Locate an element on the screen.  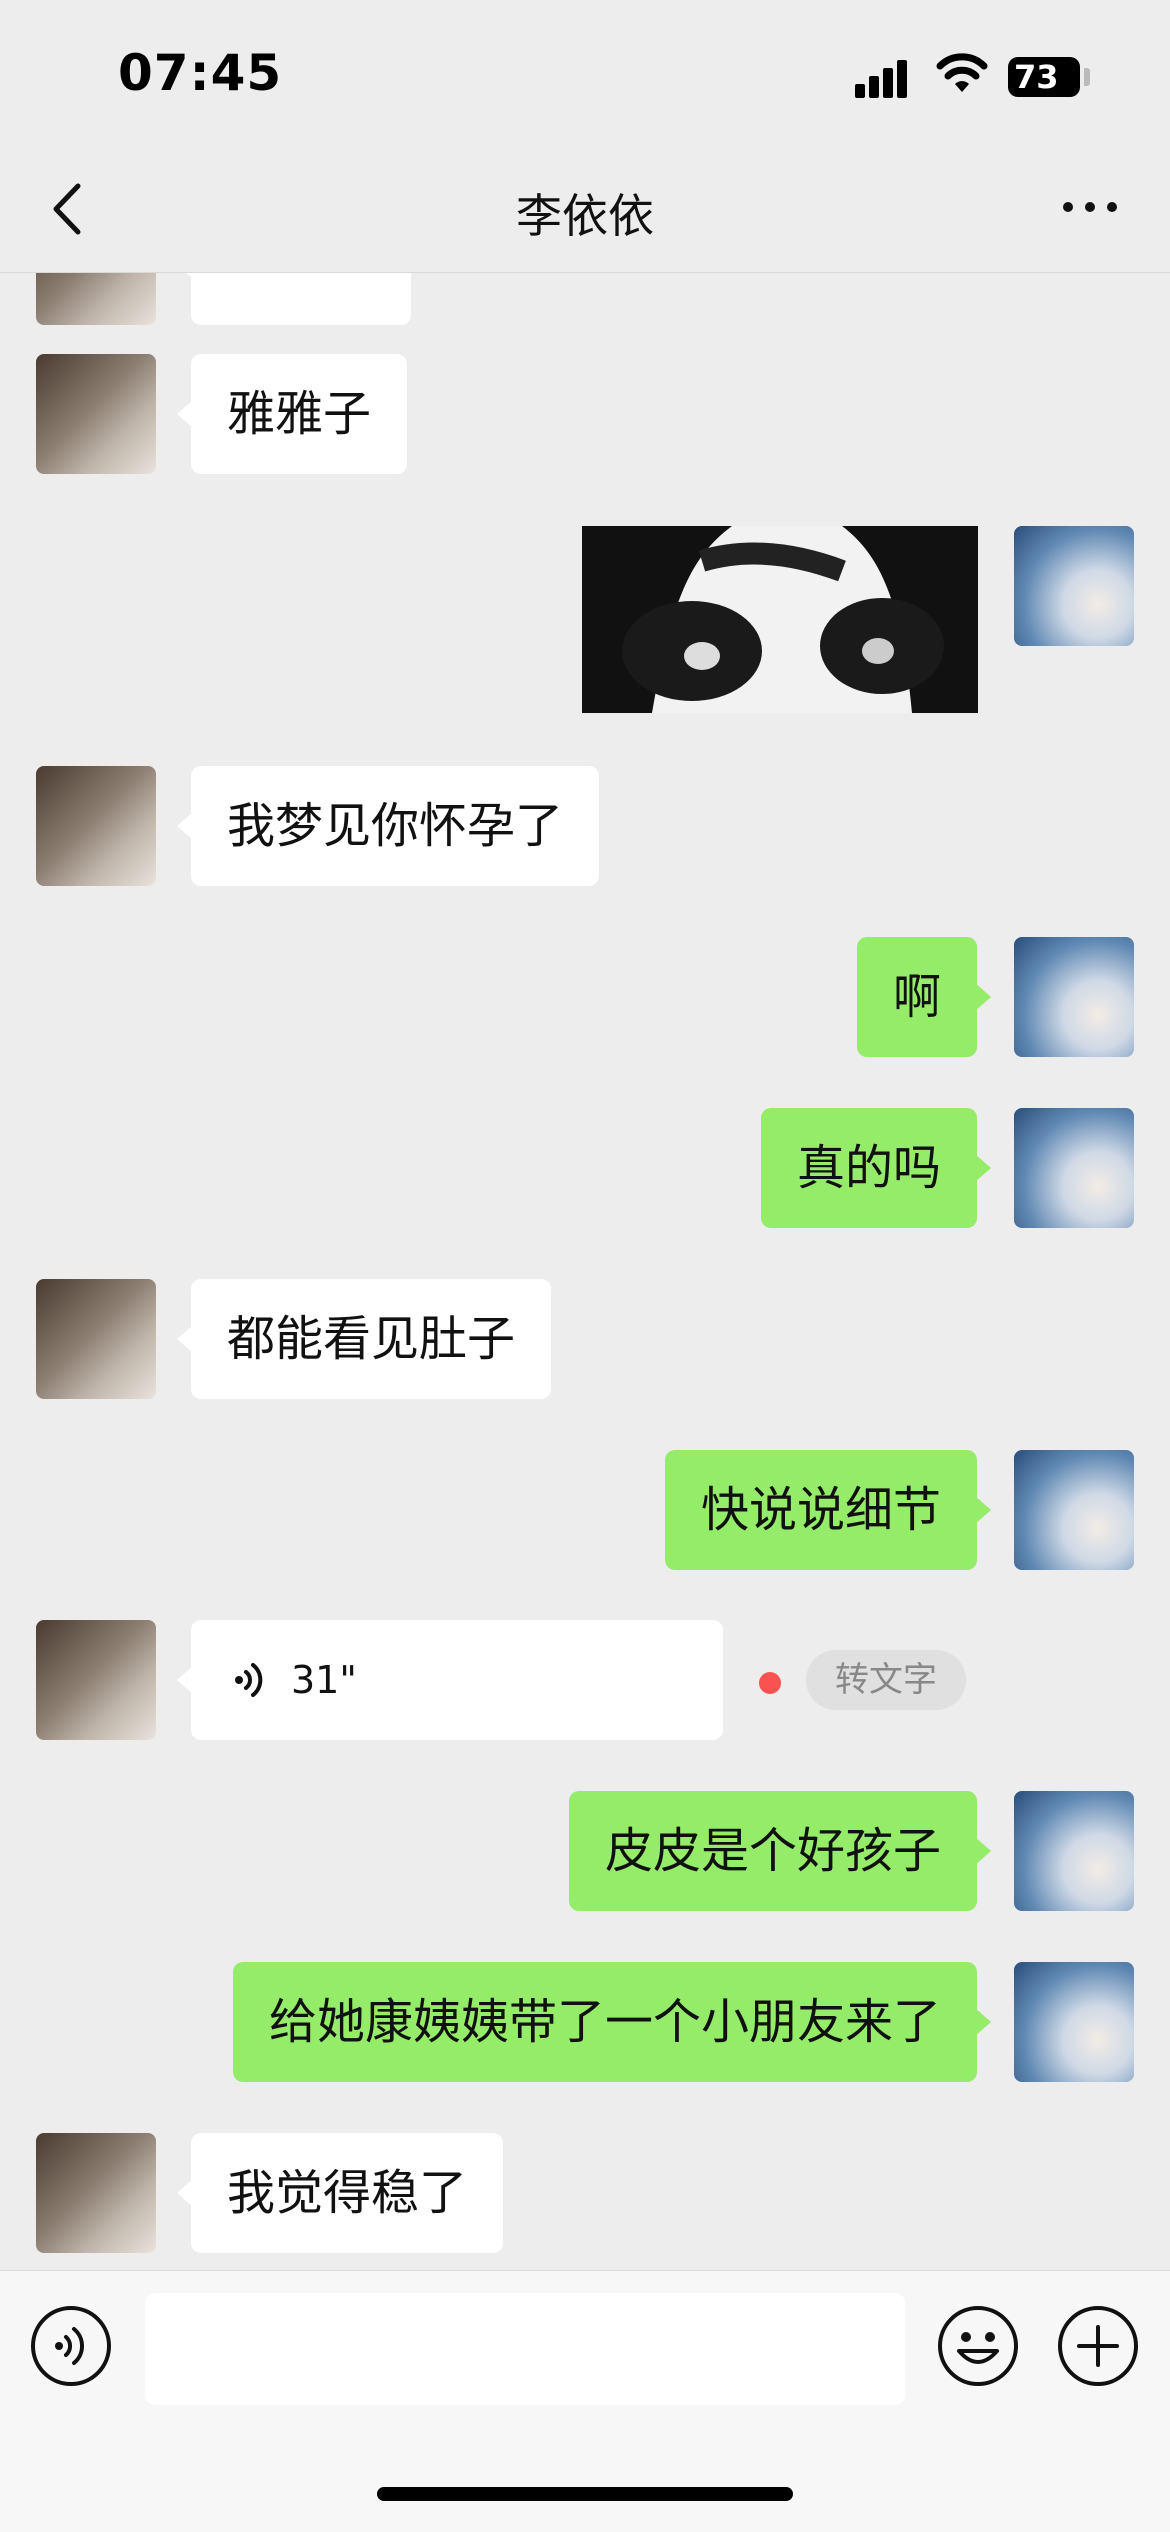
message-bubble: 真的吗 is located at coordinates (876, 1168).